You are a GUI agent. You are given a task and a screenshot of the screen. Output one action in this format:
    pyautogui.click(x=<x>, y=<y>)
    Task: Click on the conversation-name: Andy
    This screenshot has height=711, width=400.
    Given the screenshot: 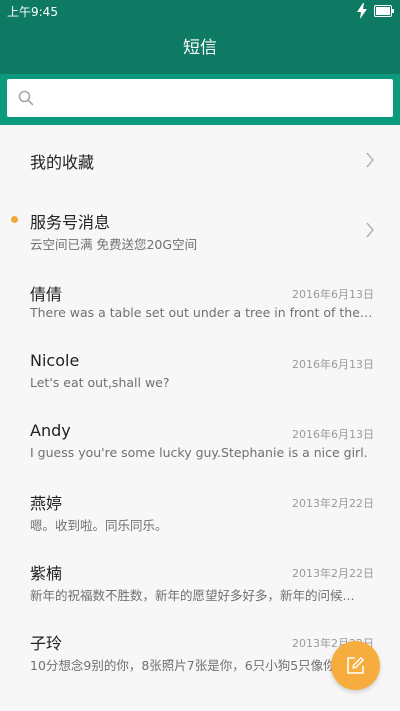 What is the action you would take?
    pyautogui.click(x=50, y=430)
    